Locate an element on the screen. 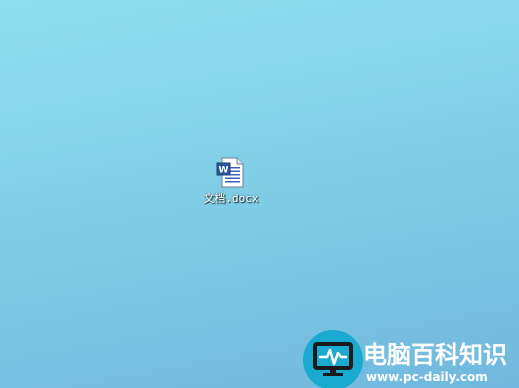 The width and height of the screenshot is (519, 388). site-watermark: 电脑百科知识 www.pc-daily.com is located at coordinates (411, 358).